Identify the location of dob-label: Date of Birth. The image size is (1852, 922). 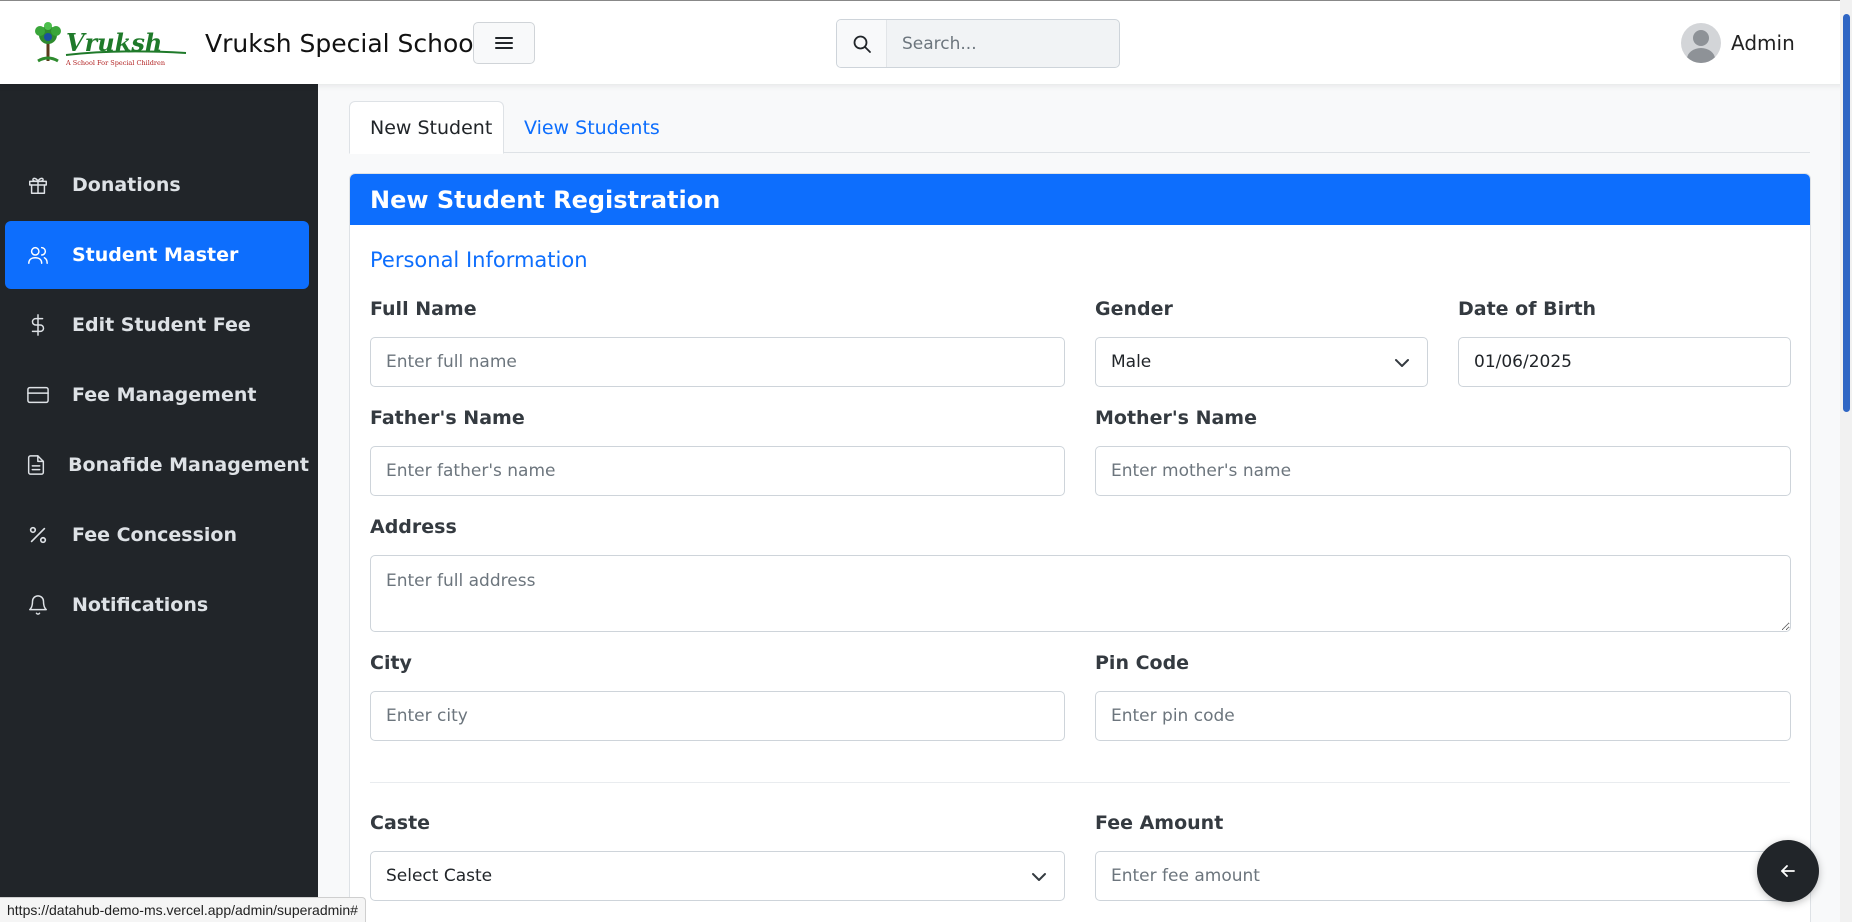
(1527, 309).